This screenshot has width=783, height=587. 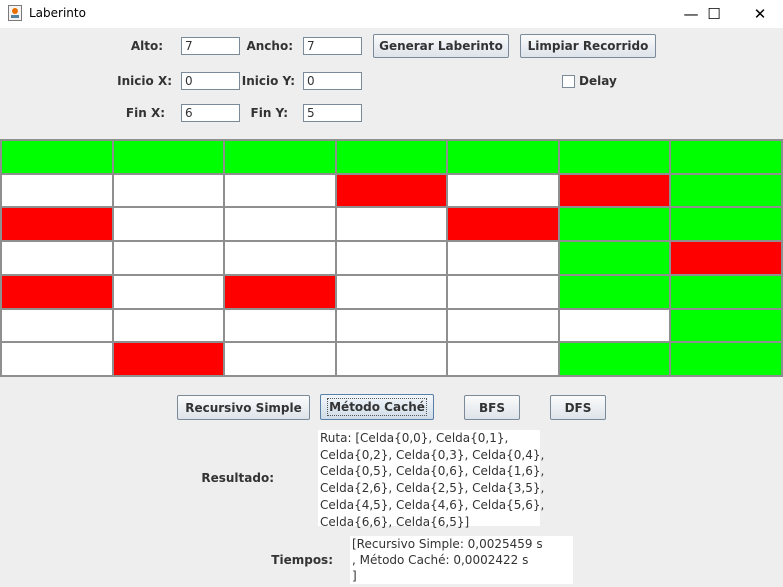 What do you see at coordinates (598, 81) in the screenshot?
I see `delay-label: Delay` at bounding box center [598, 81].